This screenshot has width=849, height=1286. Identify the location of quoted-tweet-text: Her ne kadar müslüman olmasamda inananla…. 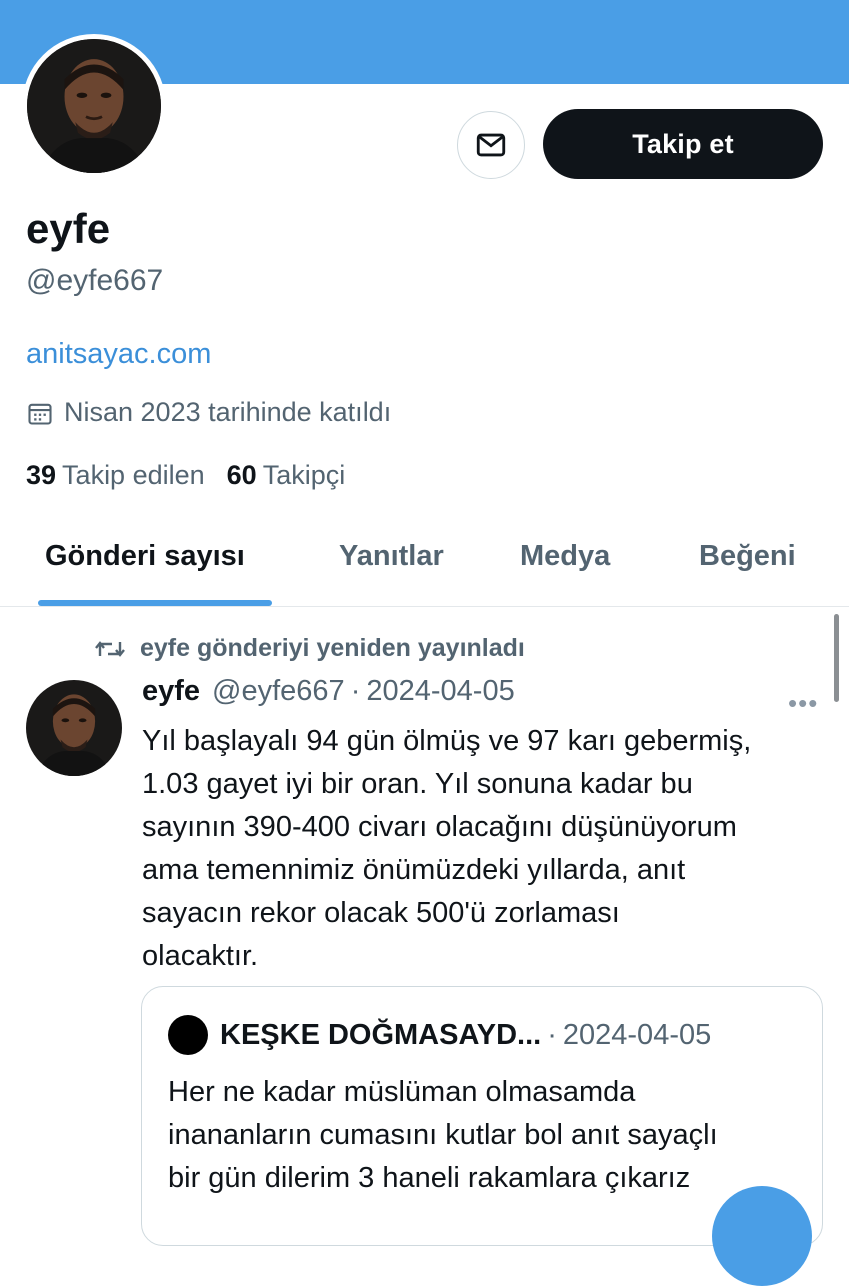
(443, 1135).